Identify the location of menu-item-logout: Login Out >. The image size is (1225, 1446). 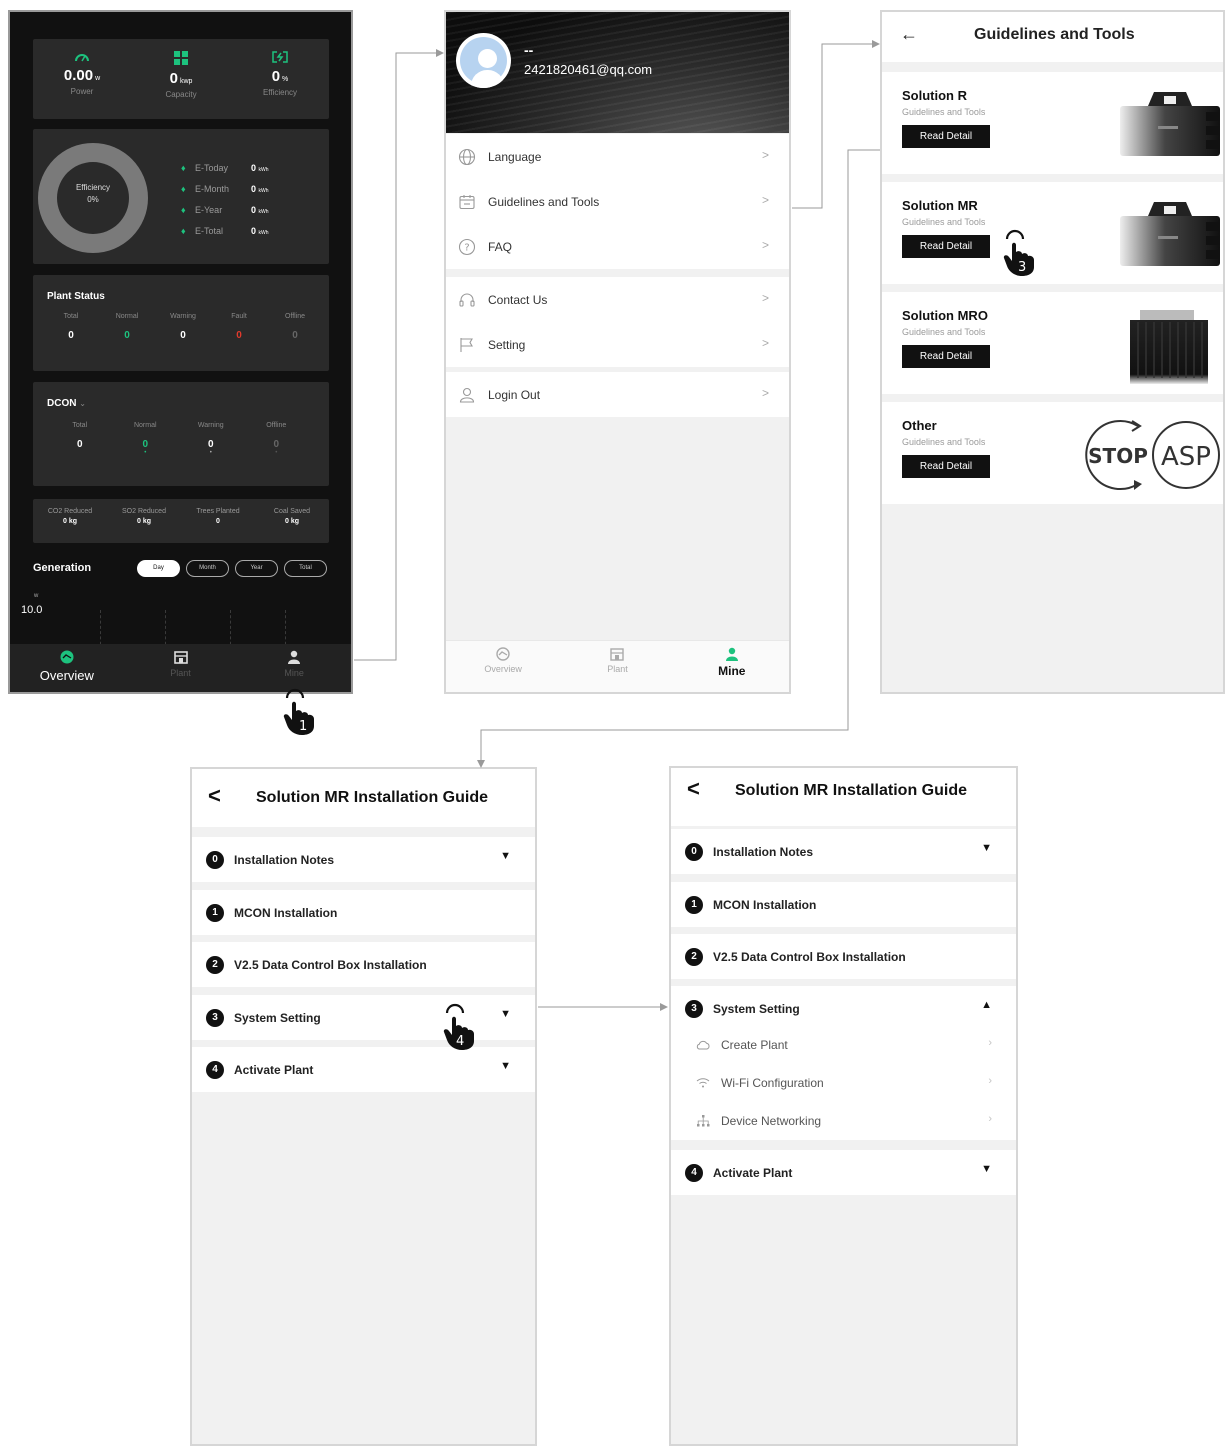
(617, 394).